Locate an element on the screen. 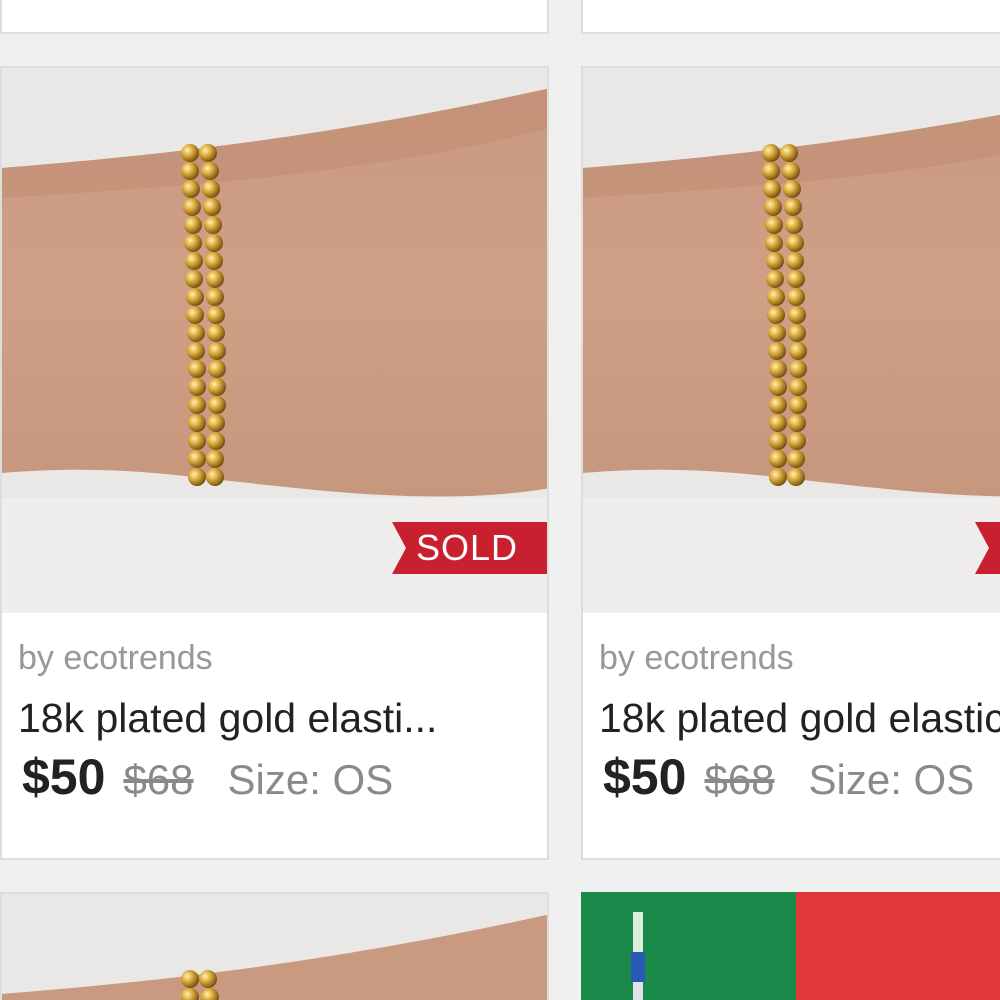 The width and height of the screenshot is (1000, 1000). jewelry-photo is located at coordinates (790, 946).